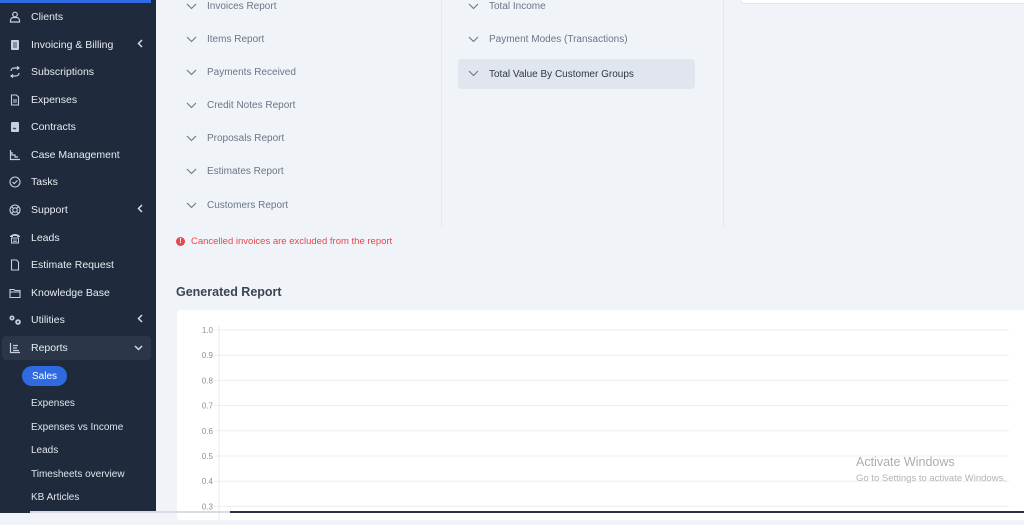  What do you see at coordinates (63, 72) in the screenshot?
I see `sidebar-item-label: Subscriptions` at bounding box center [63, 72].